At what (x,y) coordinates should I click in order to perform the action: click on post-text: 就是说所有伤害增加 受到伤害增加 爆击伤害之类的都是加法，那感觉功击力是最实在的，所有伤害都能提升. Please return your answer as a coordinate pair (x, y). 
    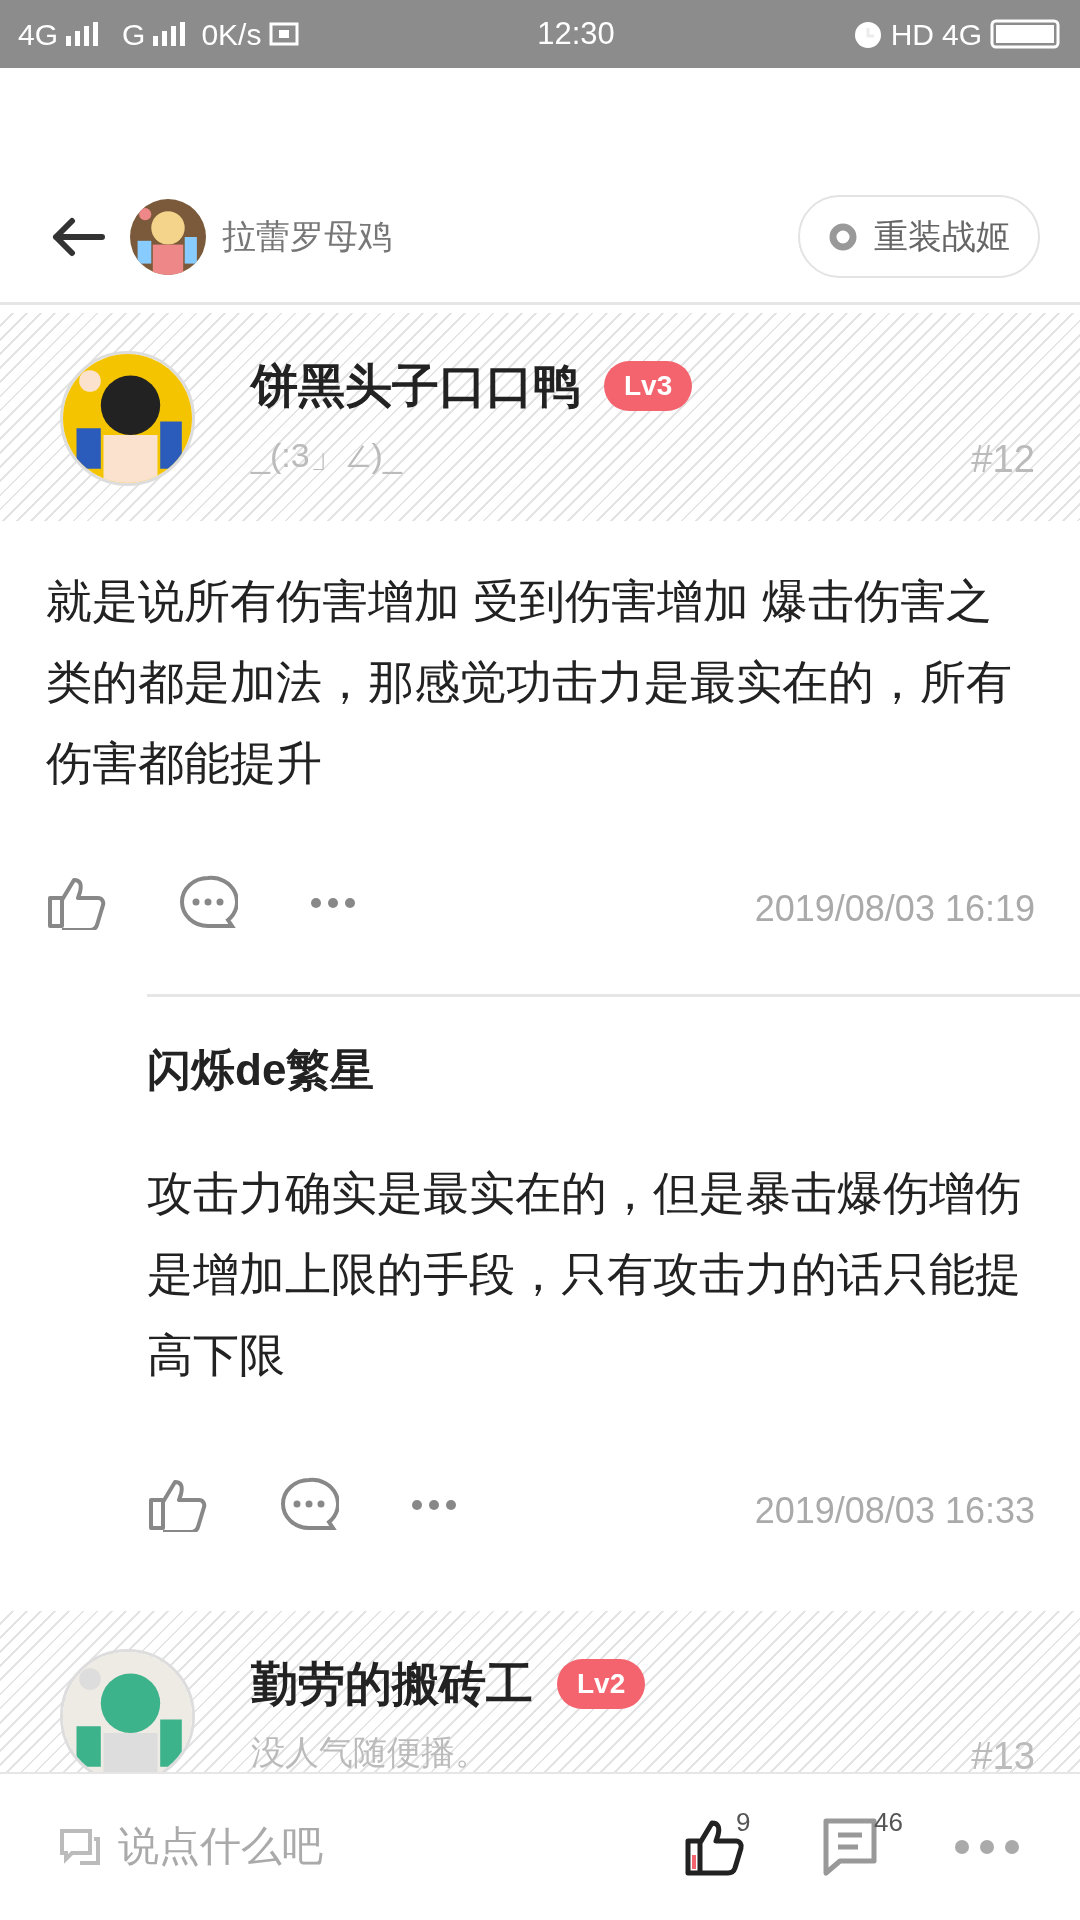
    Looking at the image, I should click on (529, 682).